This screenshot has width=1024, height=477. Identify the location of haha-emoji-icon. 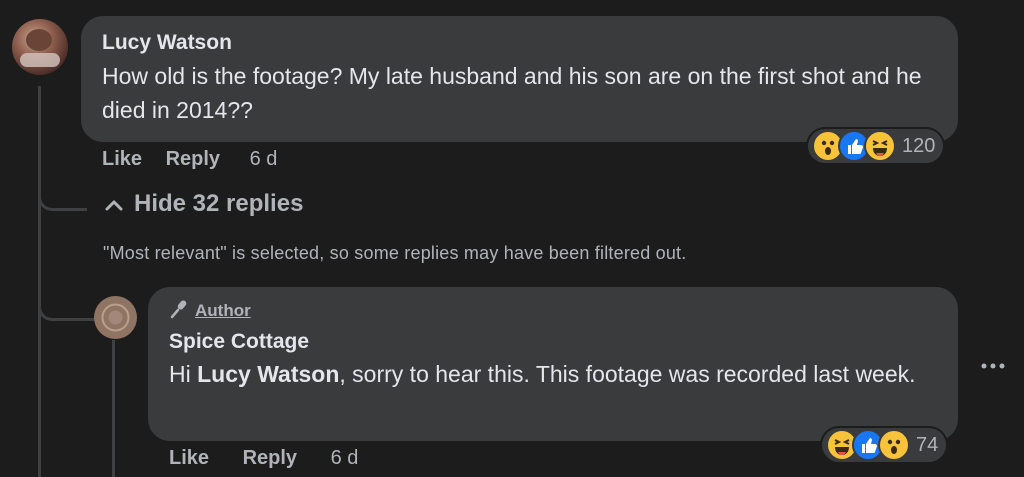
(880, 146).